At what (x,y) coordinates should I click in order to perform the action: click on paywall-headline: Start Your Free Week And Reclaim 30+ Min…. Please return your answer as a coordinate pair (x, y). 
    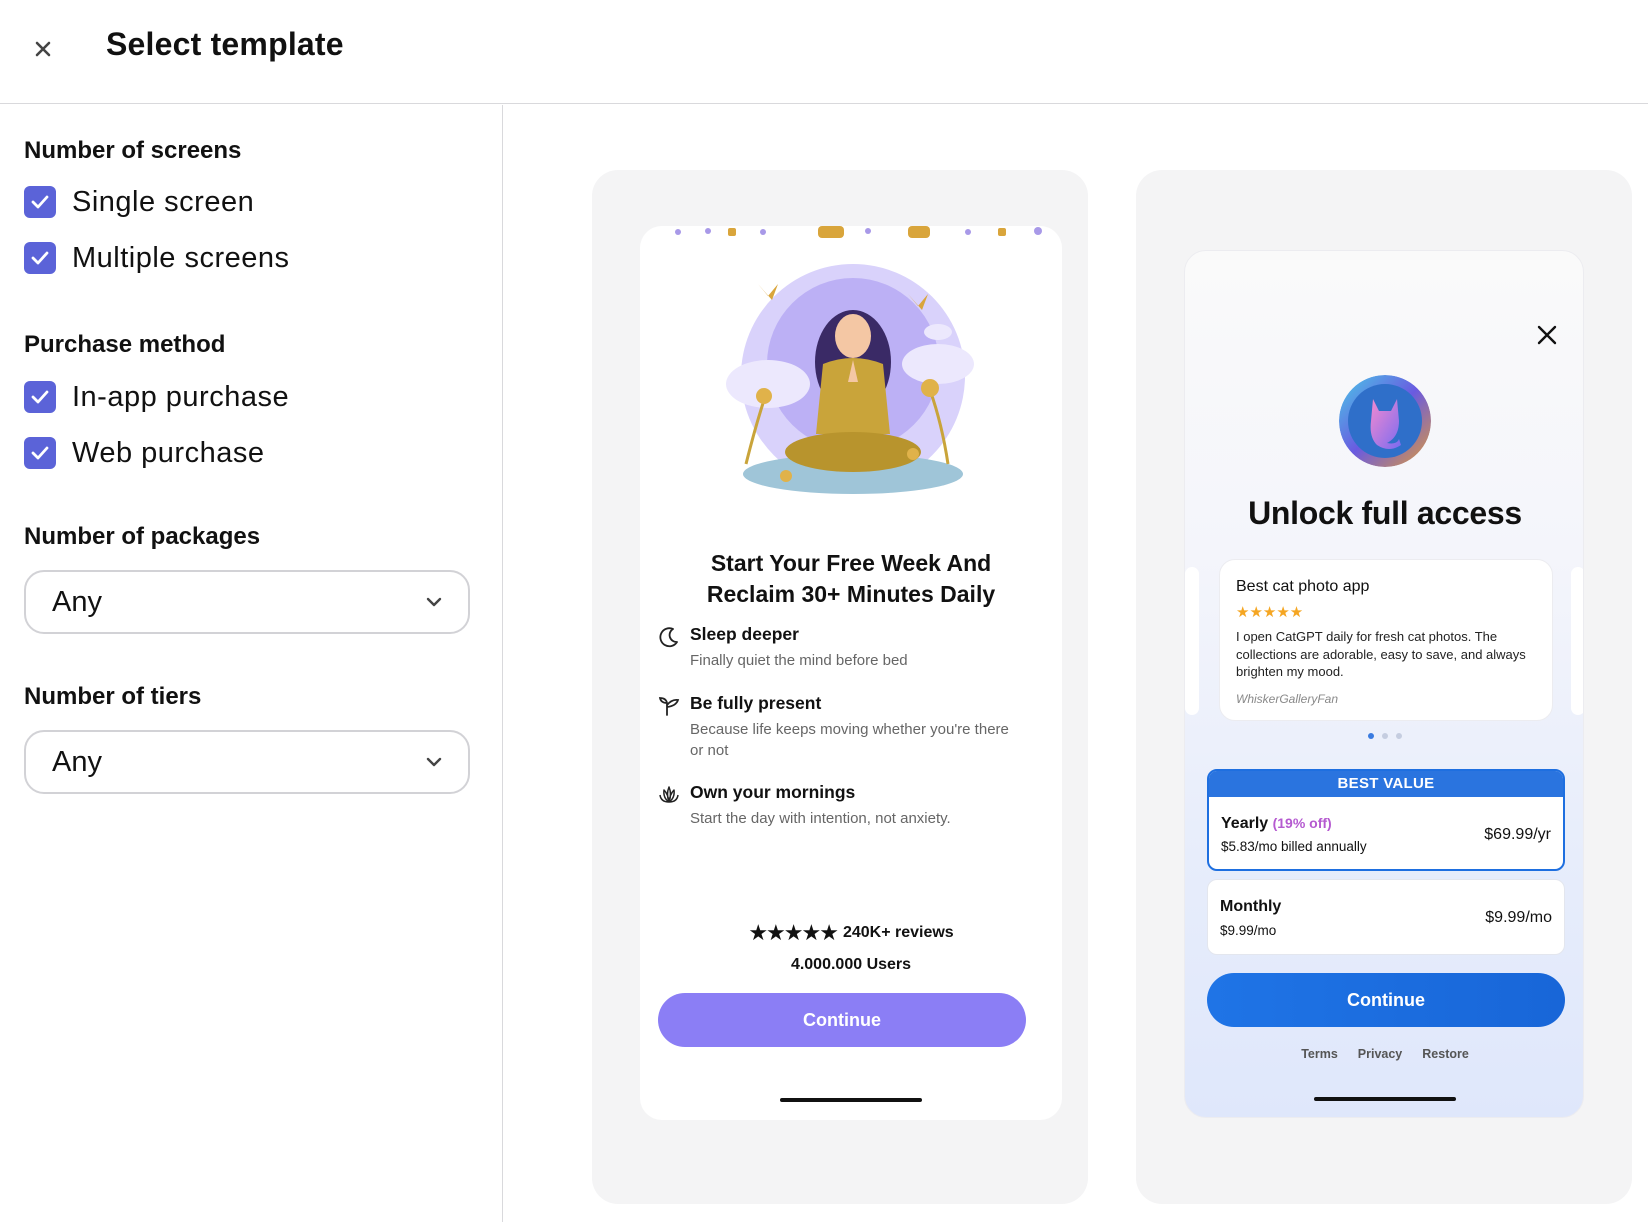
    Looking at the image, I should click on (851, 579).